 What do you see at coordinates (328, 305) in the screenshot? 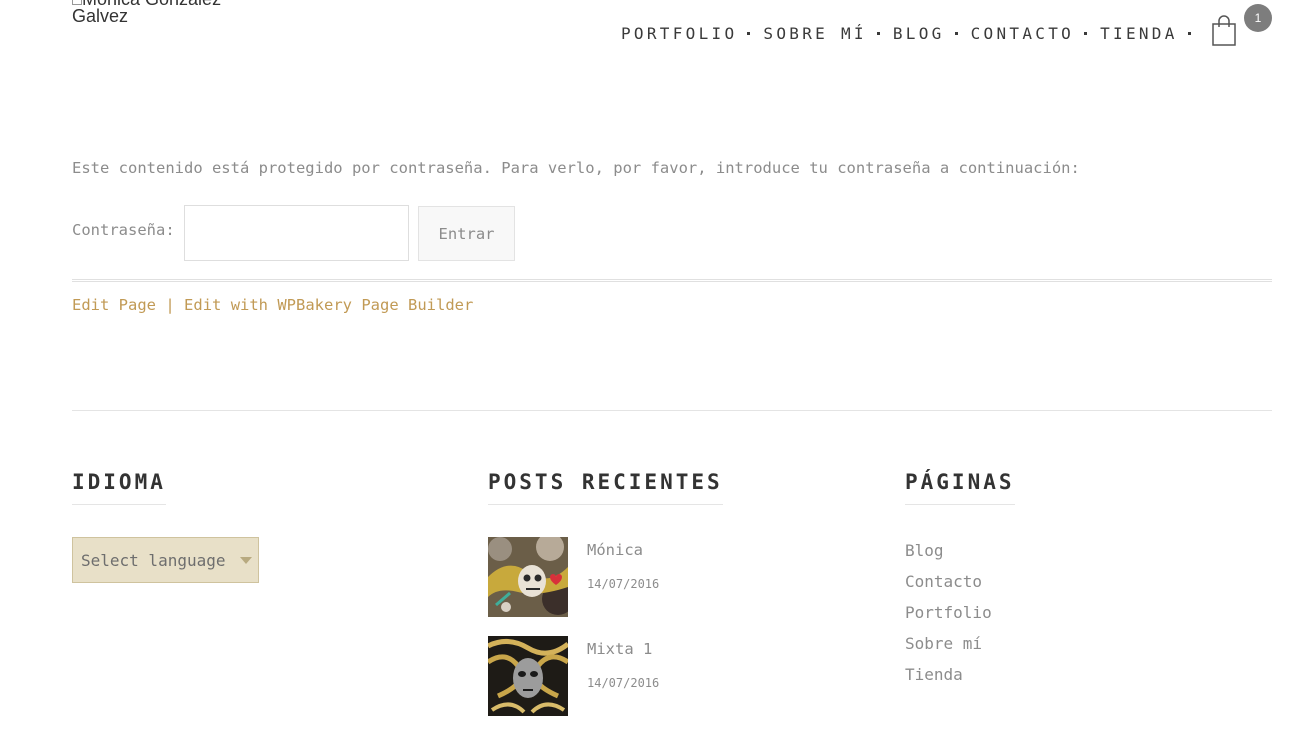
I see `edit-with-wpbakery-link: Edit with WPBakery Page Builder` at bounding box center [328, 305].